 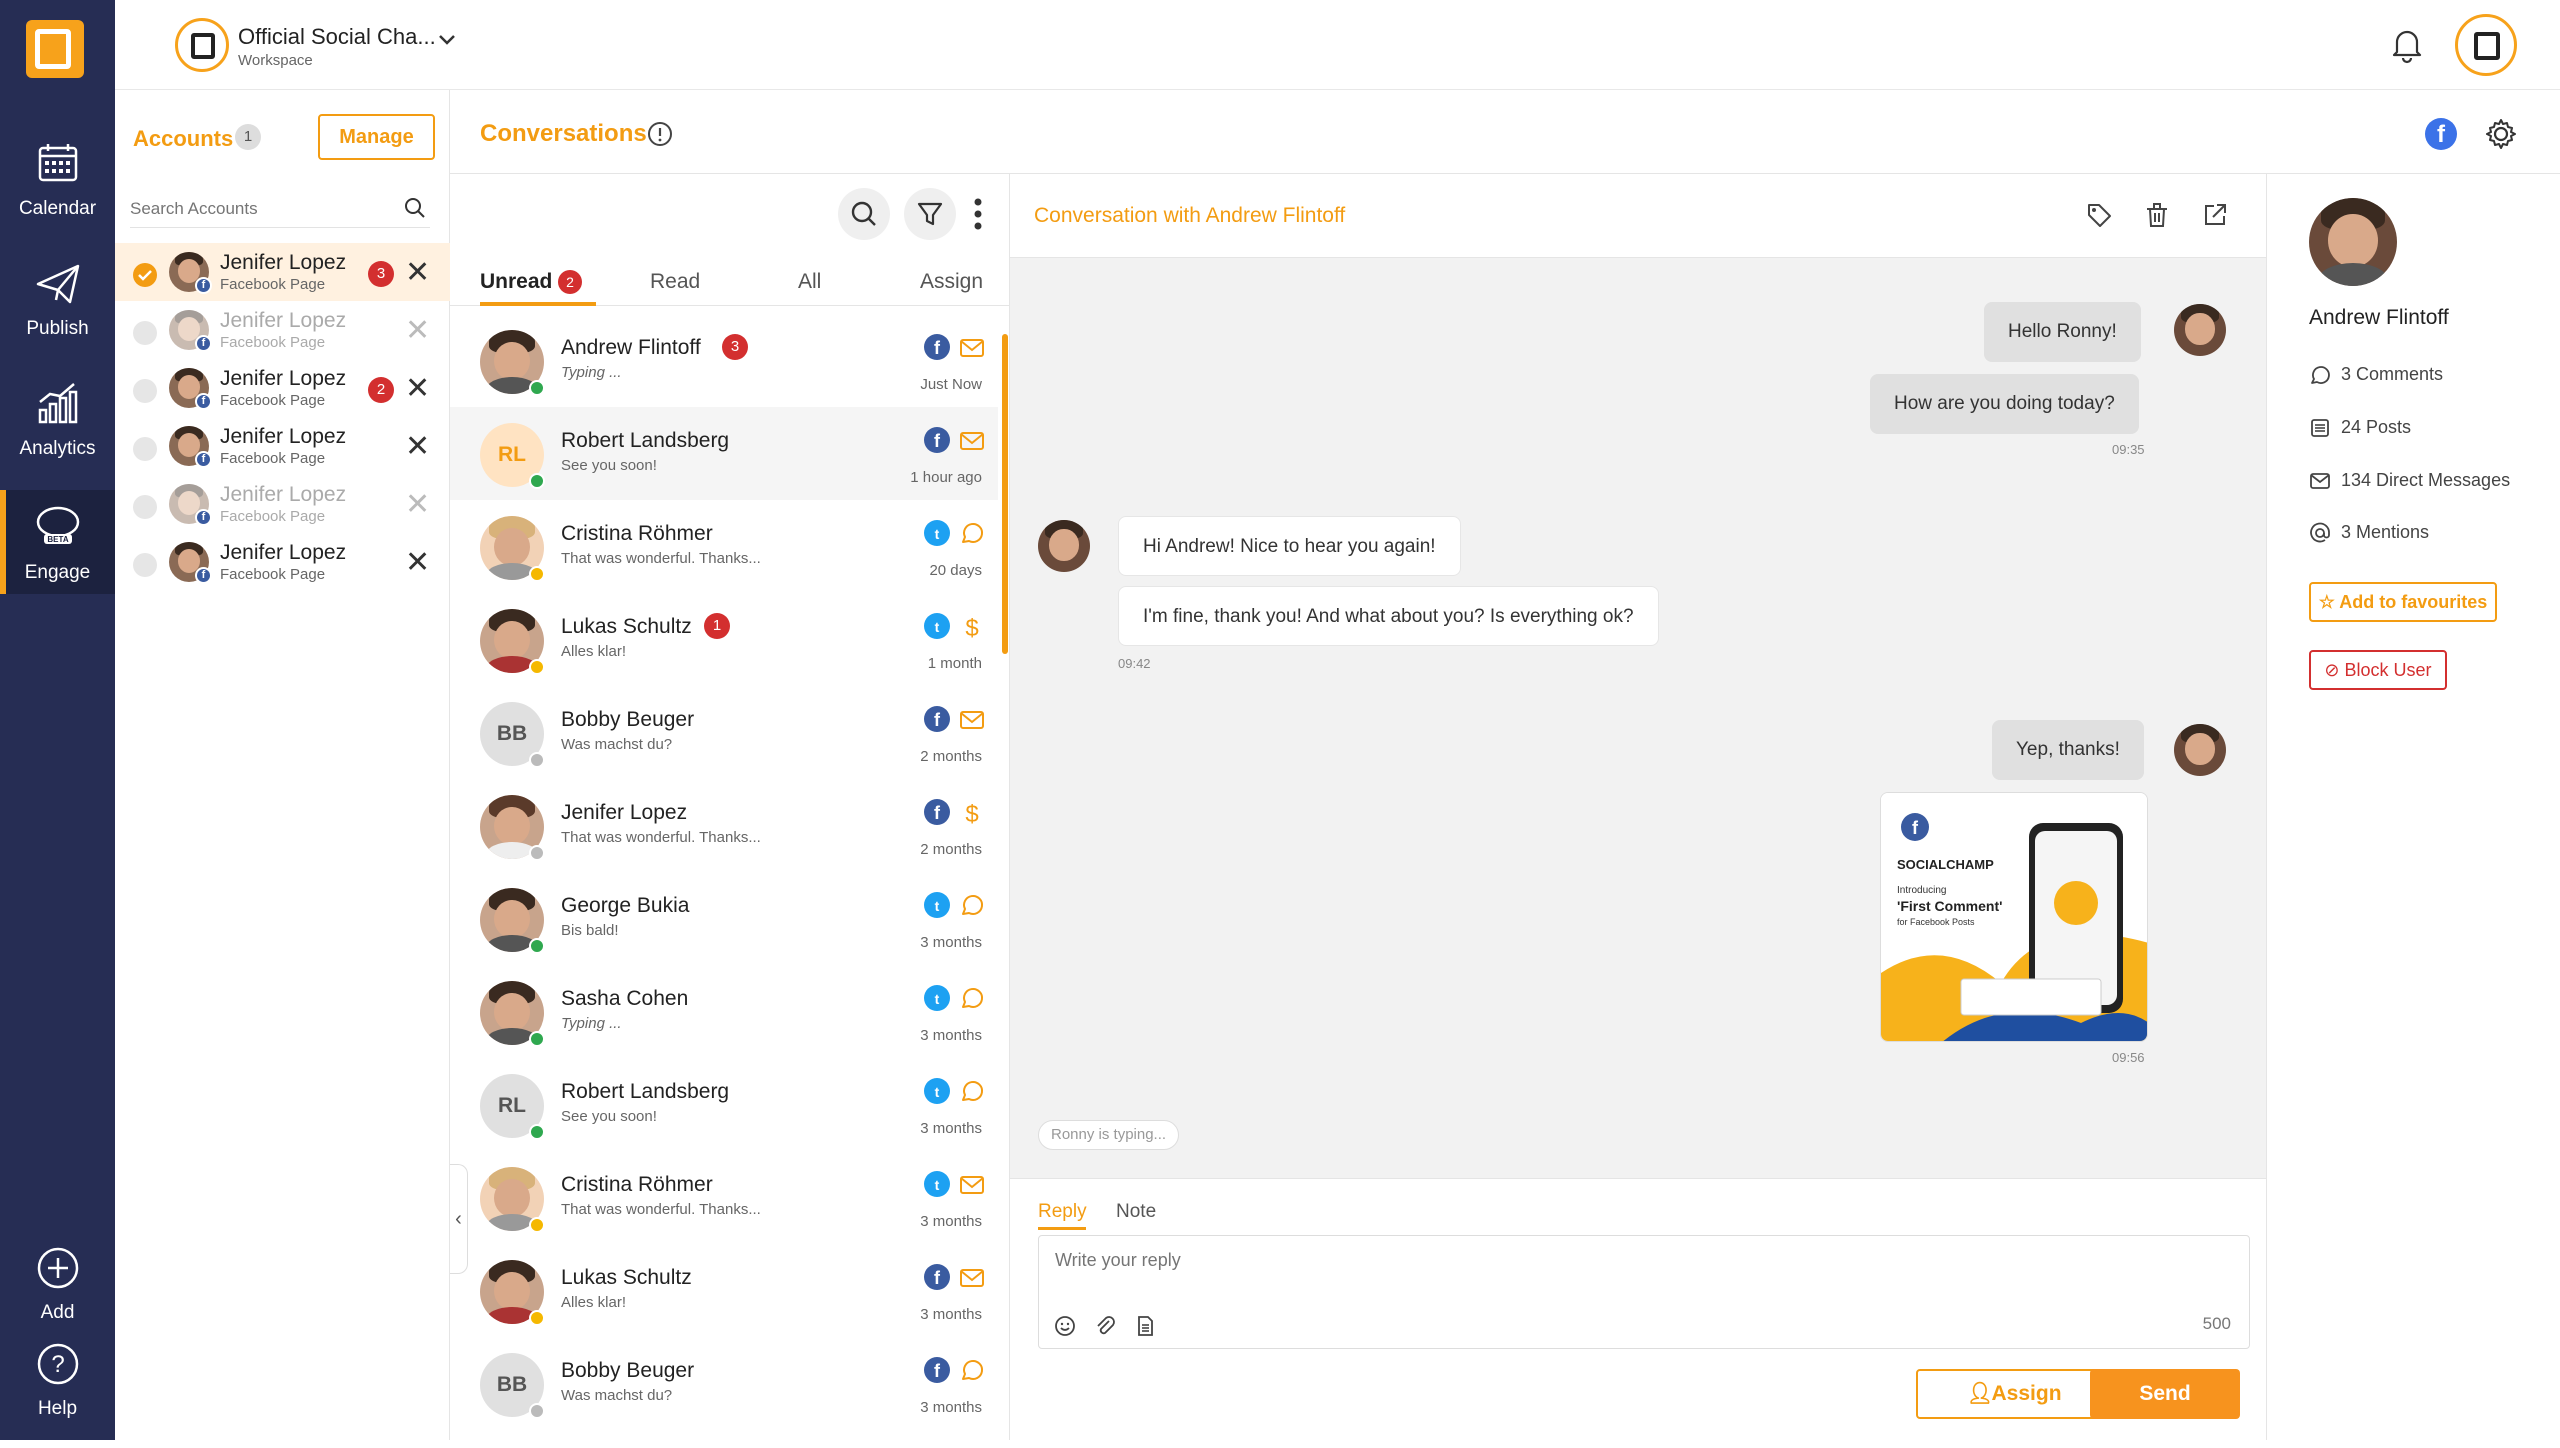 I want to click on account-name: Jenifer Lopez, so click(x=283, y=552).